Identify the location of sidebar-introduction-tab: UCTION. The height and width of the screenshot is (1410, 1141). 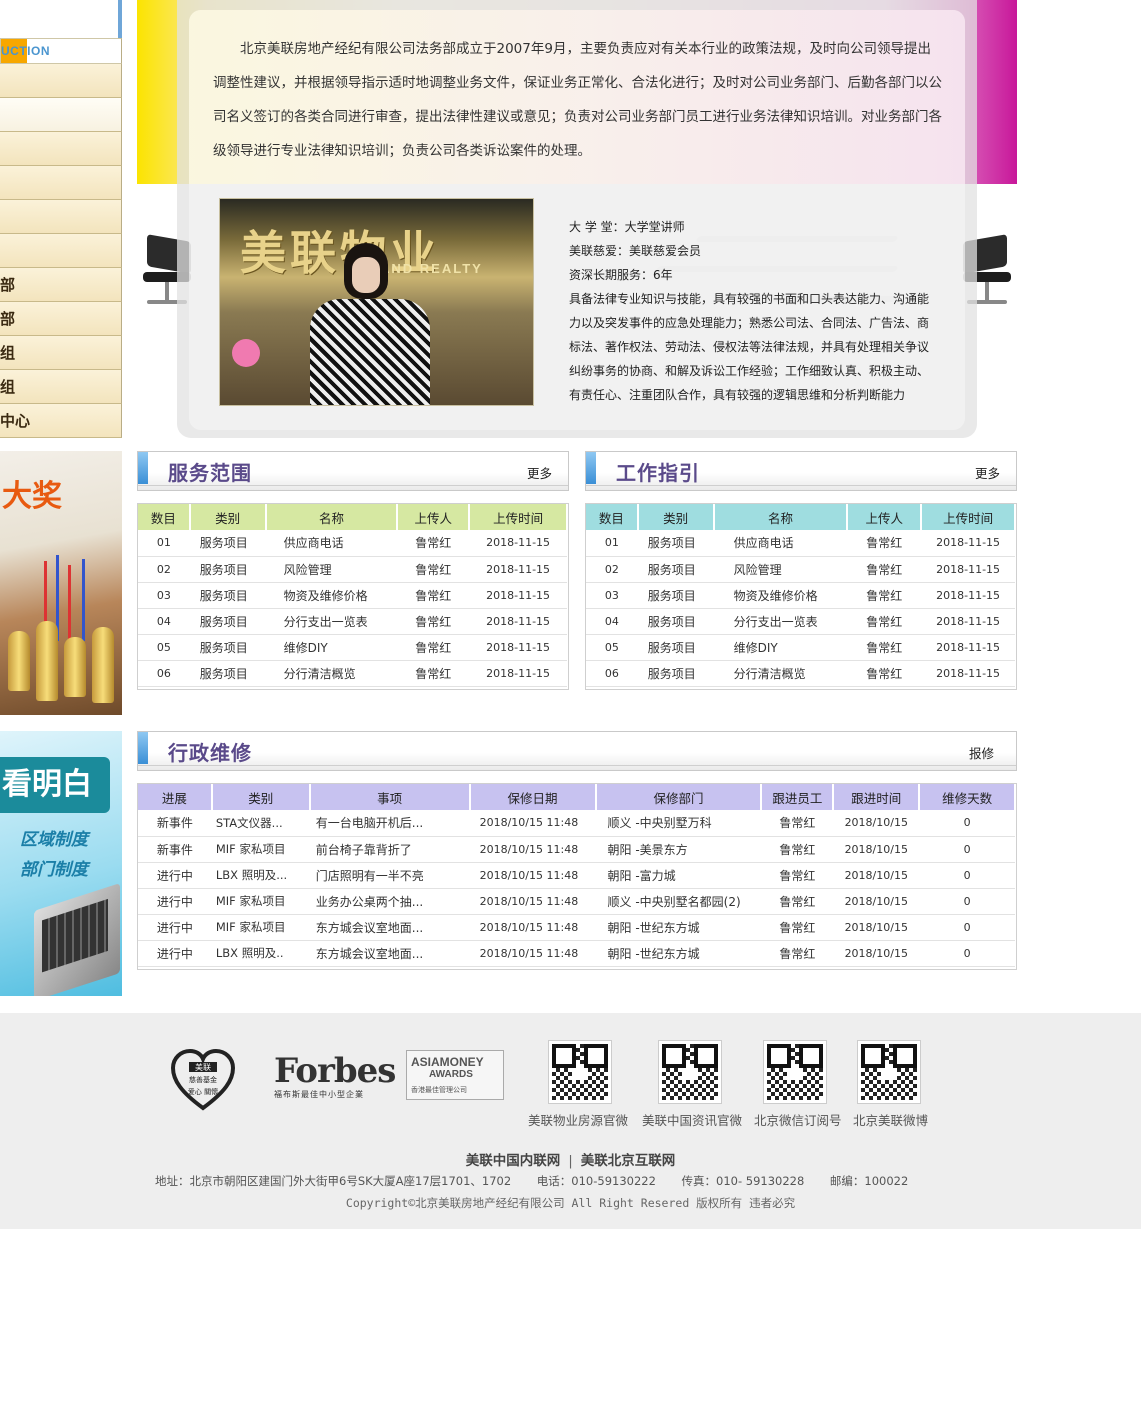
(61, 51).